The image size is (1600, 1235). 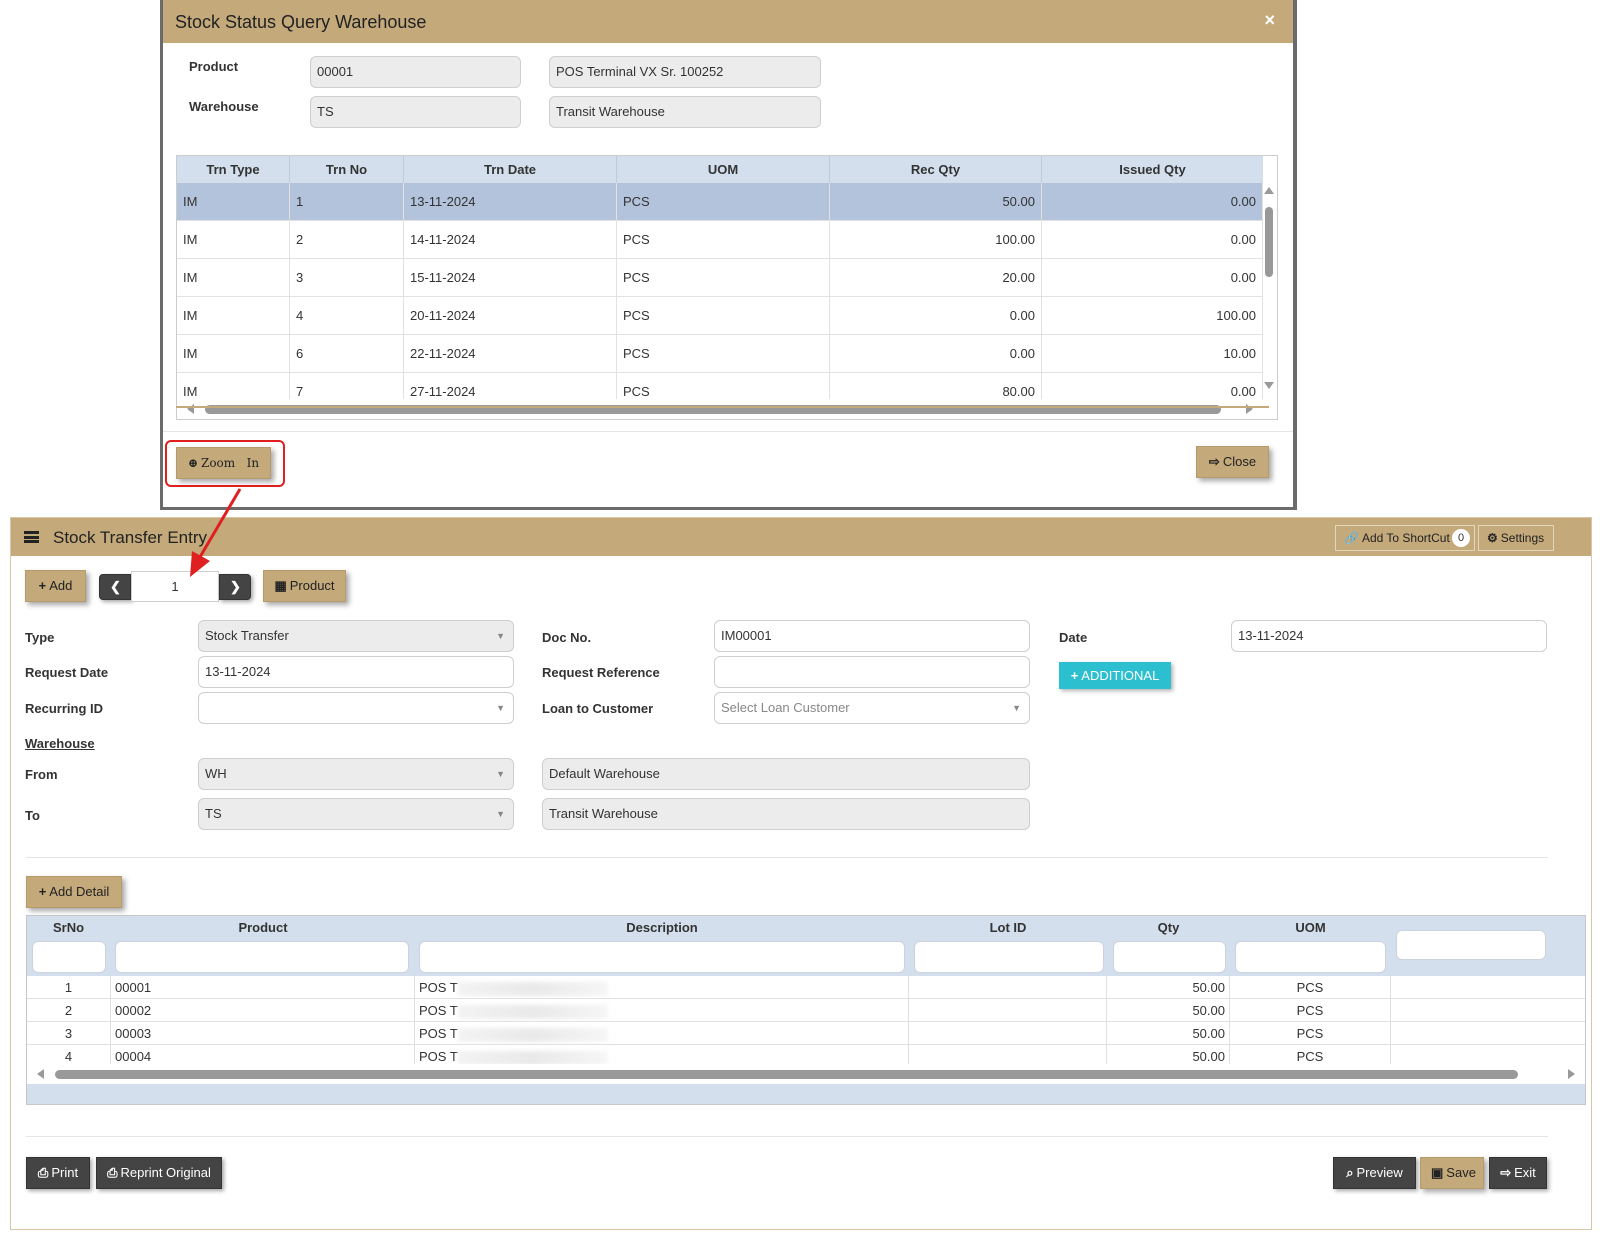 I want to click on scroll-up-icon, so click(x=1269, y=190).